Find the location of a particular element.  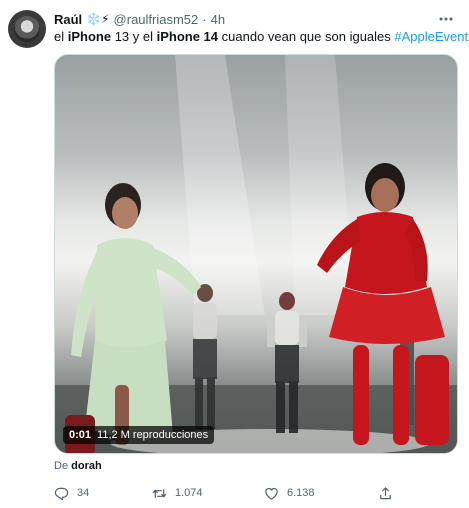

retweet-button: 1.074 is located at coordinates (177, 493).